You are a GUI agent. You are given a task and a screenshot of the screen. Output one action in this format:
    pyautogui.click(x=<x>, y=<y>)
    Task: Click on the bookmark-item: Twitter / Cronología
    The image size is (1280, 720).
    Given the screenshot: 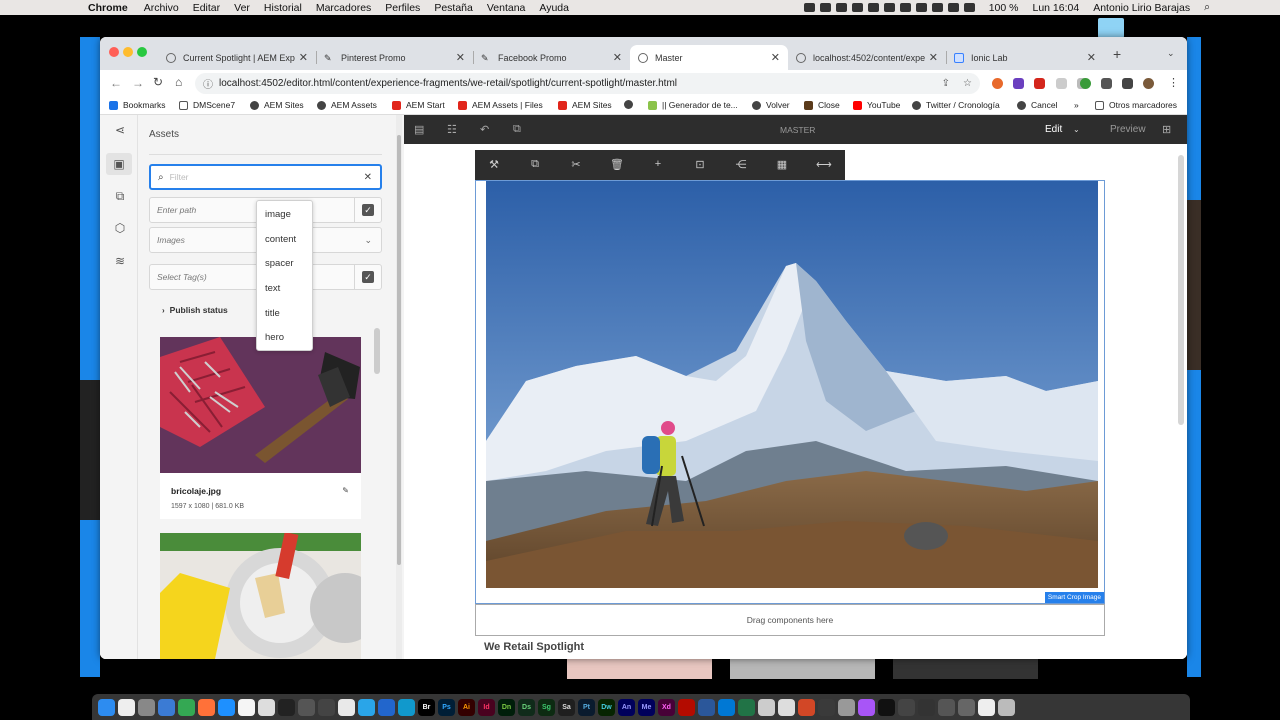 What is the action you would take?
    pyautogui.click(x=956, y=105)
    